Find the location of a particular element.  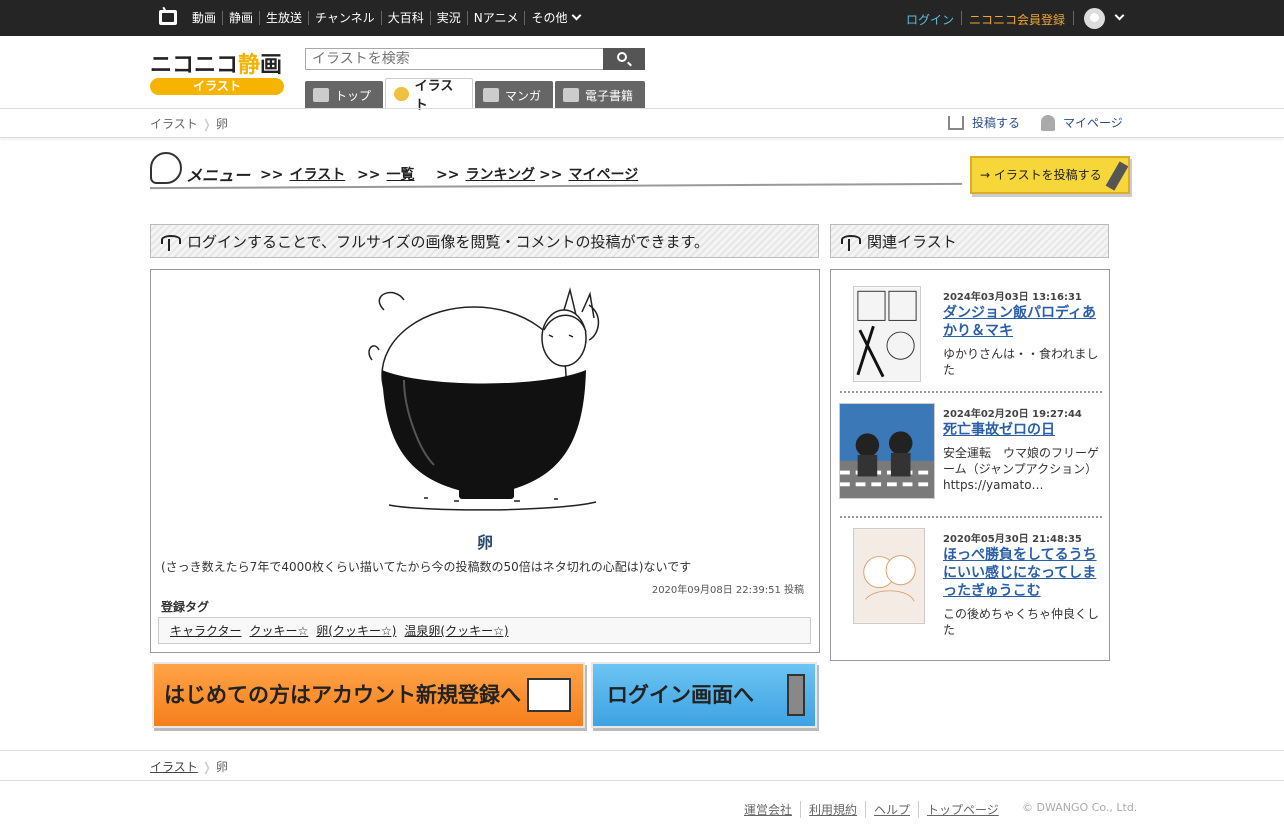

niconico-tv-logo-icon is located at coordinates (168, 17).